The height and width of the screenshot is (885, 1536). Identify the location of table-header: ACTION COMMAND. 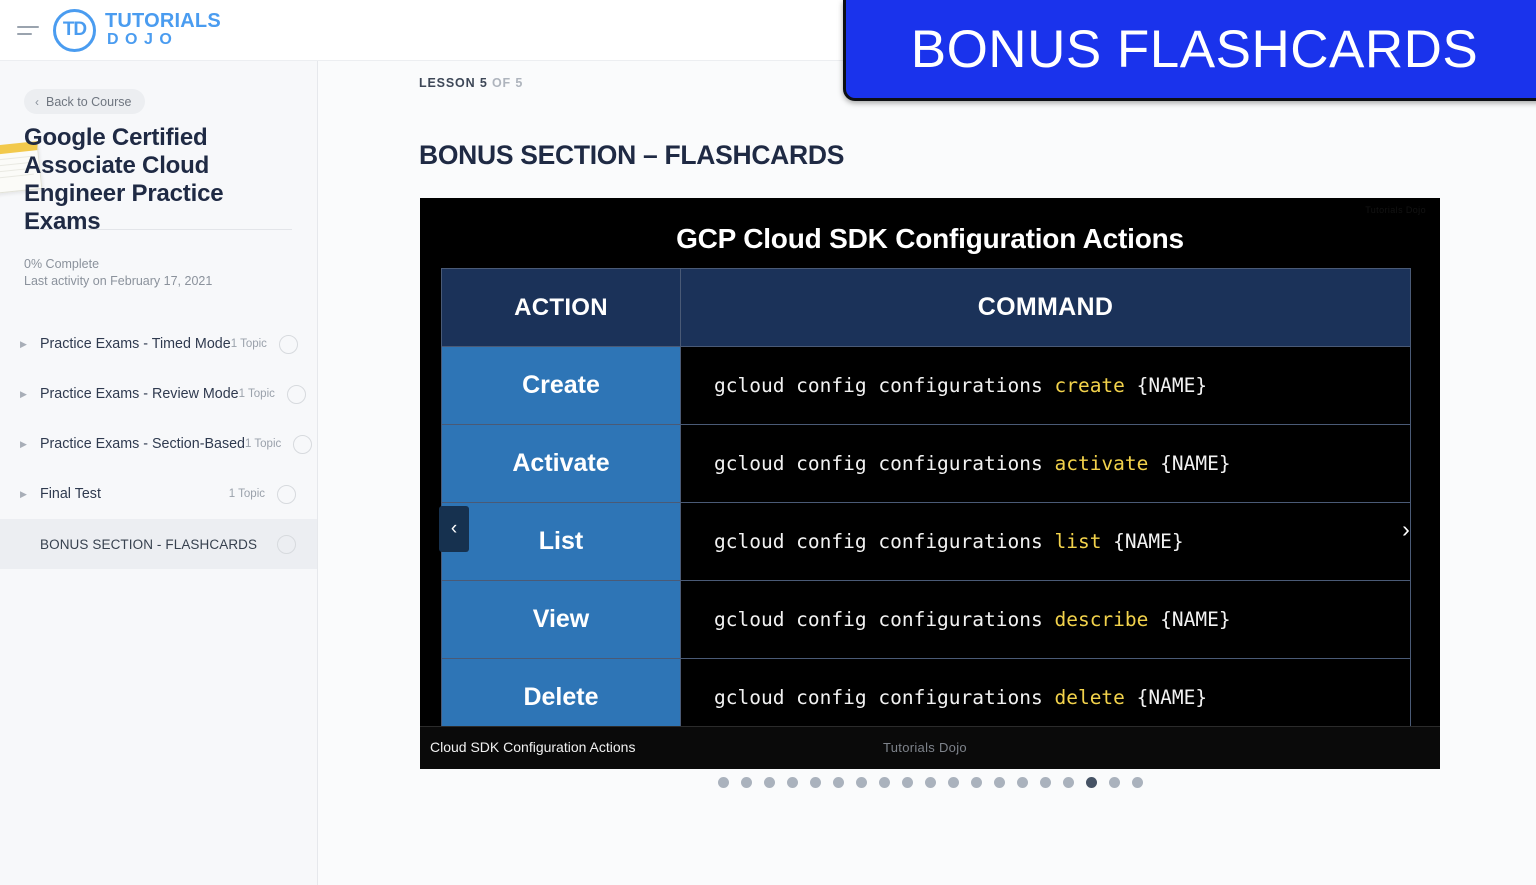
(926, 307).